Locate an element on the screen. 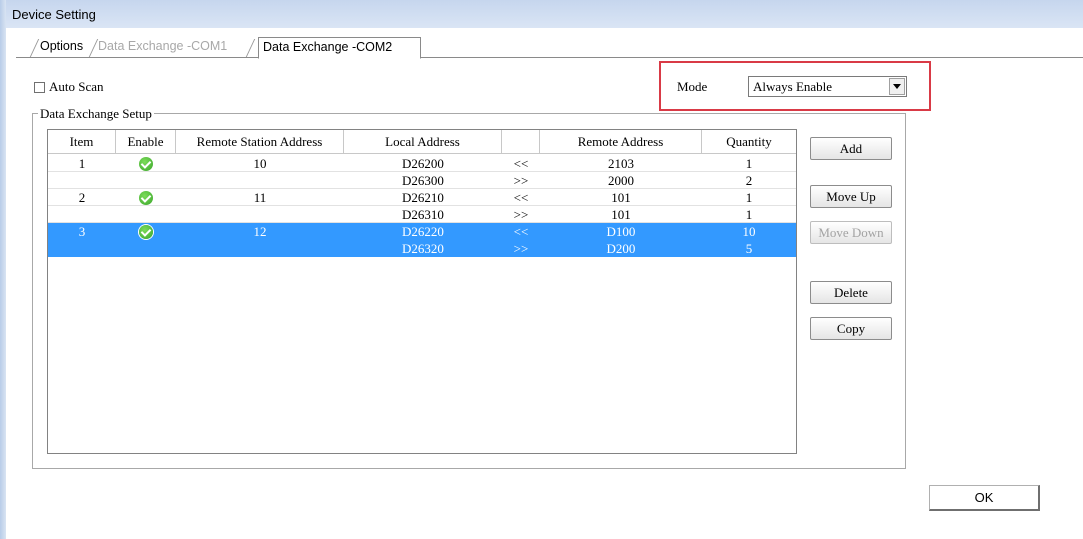 The width and height of the screenshot is (1083, 539). window-title: Device Setting is located at coordinates (54, 14).